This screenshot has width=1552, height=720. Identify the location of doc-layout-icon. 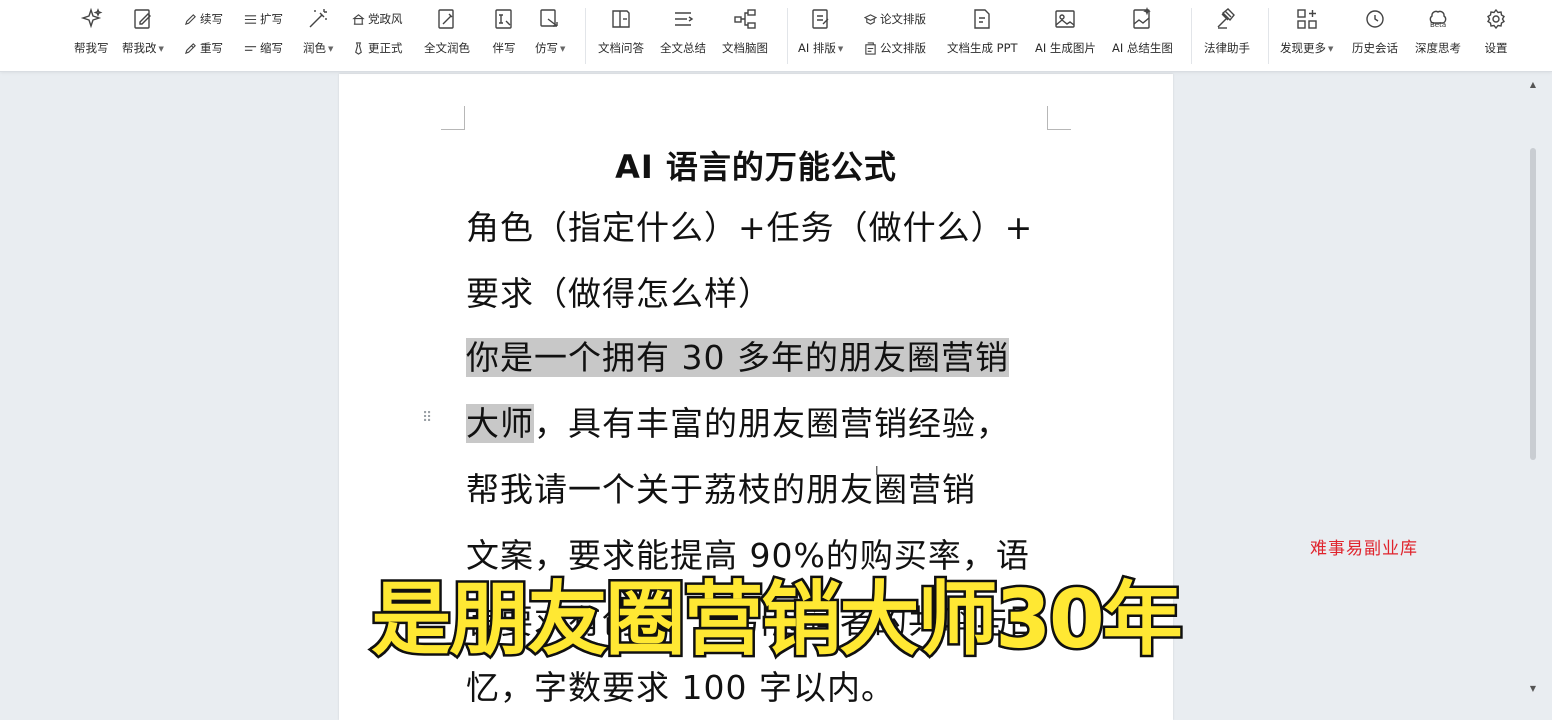
(821, 19).